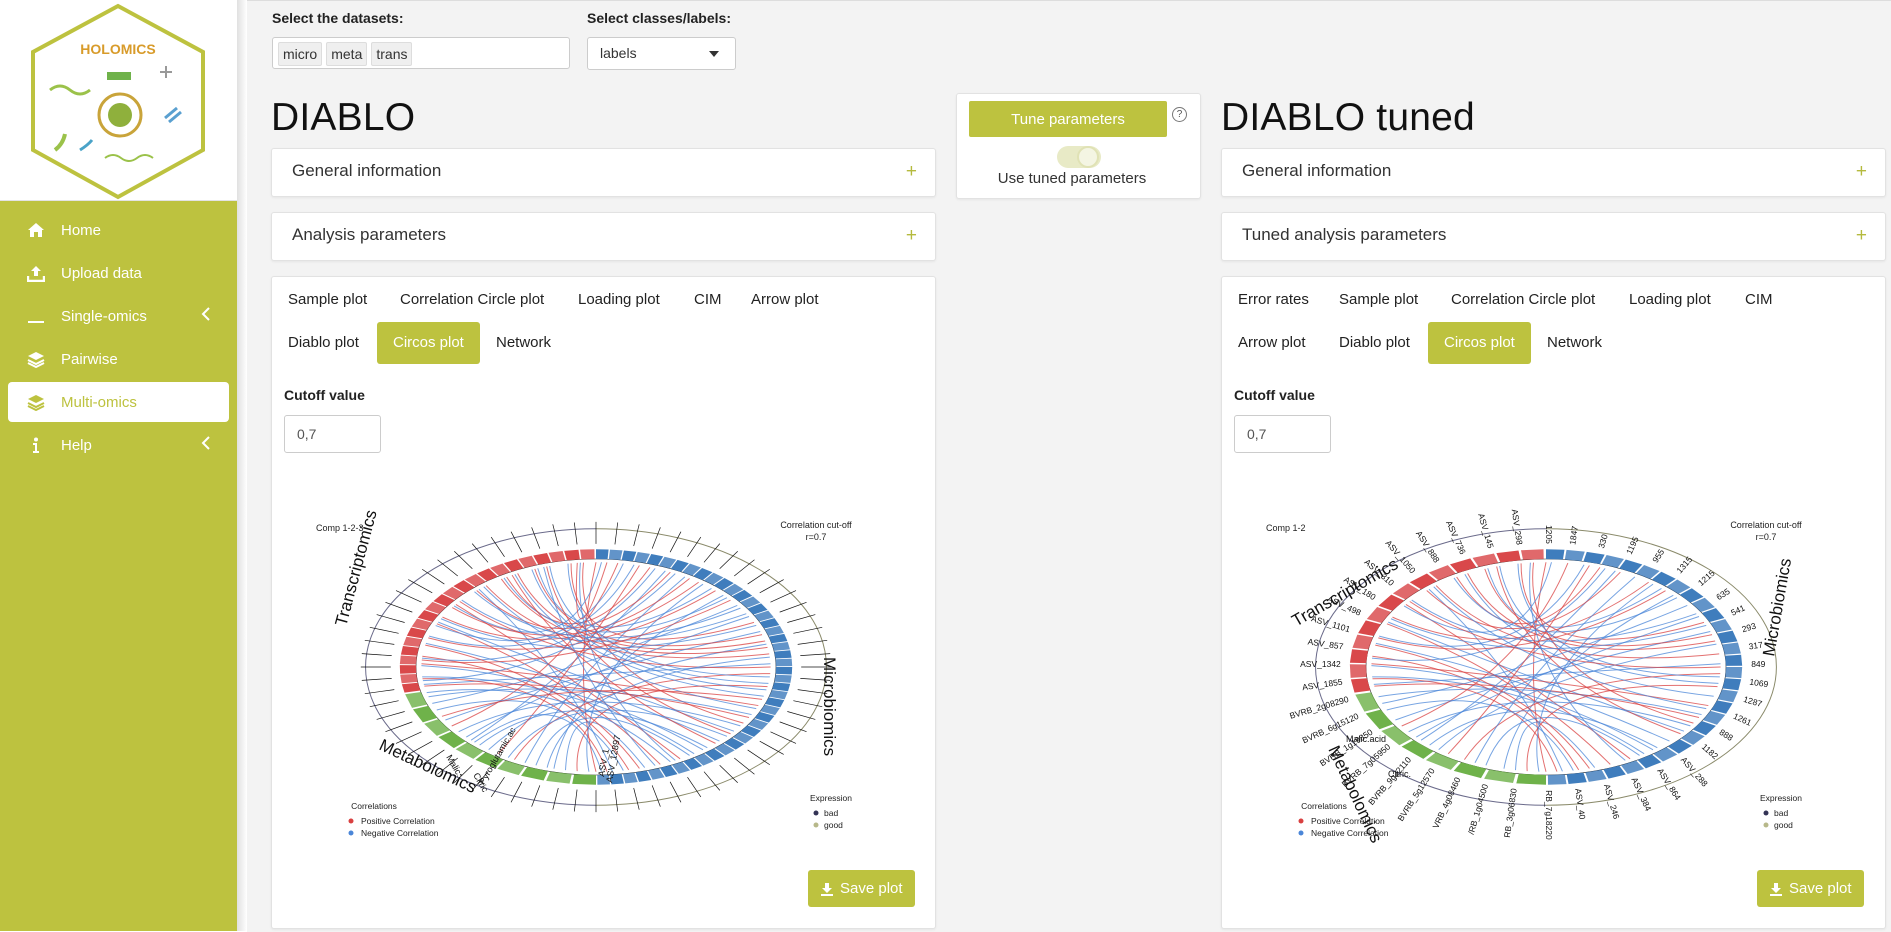  I want to click on positive-correlation-marker, so click(351, 821).